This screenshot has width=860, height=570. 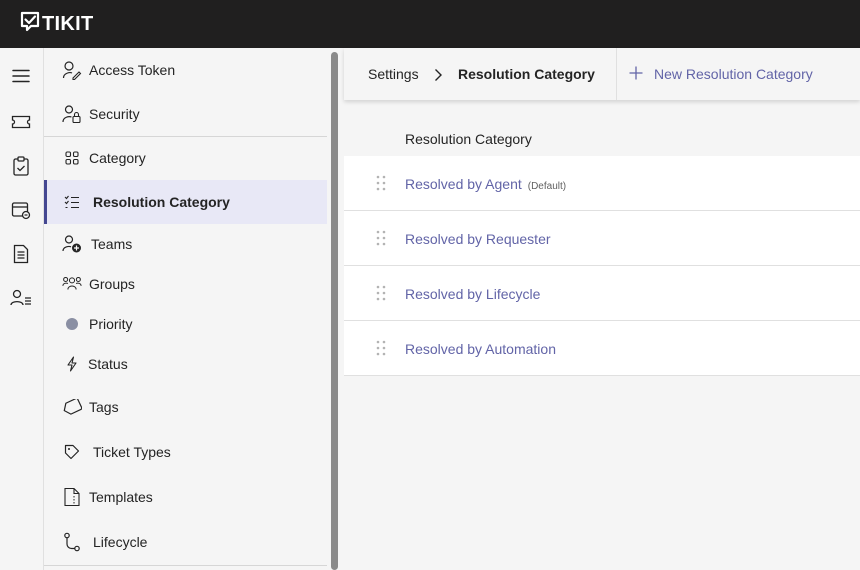 I want to click on tikit-logo-icon, so click(x=30, y=24).